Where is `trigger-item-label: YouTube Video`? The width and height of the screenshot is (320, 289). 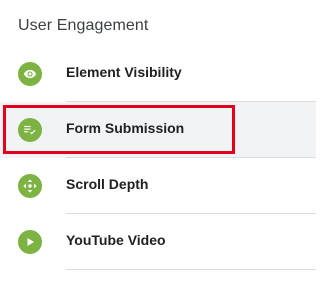 trigger-item-label: YouTube Video is located at coordinates (116, 240).